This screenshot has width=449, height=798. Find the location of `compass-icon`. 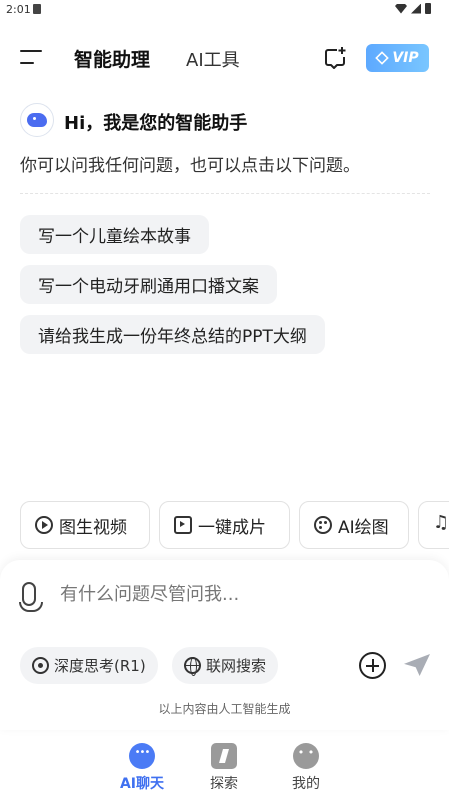

compass-icon is located at coordinates (224, 756).